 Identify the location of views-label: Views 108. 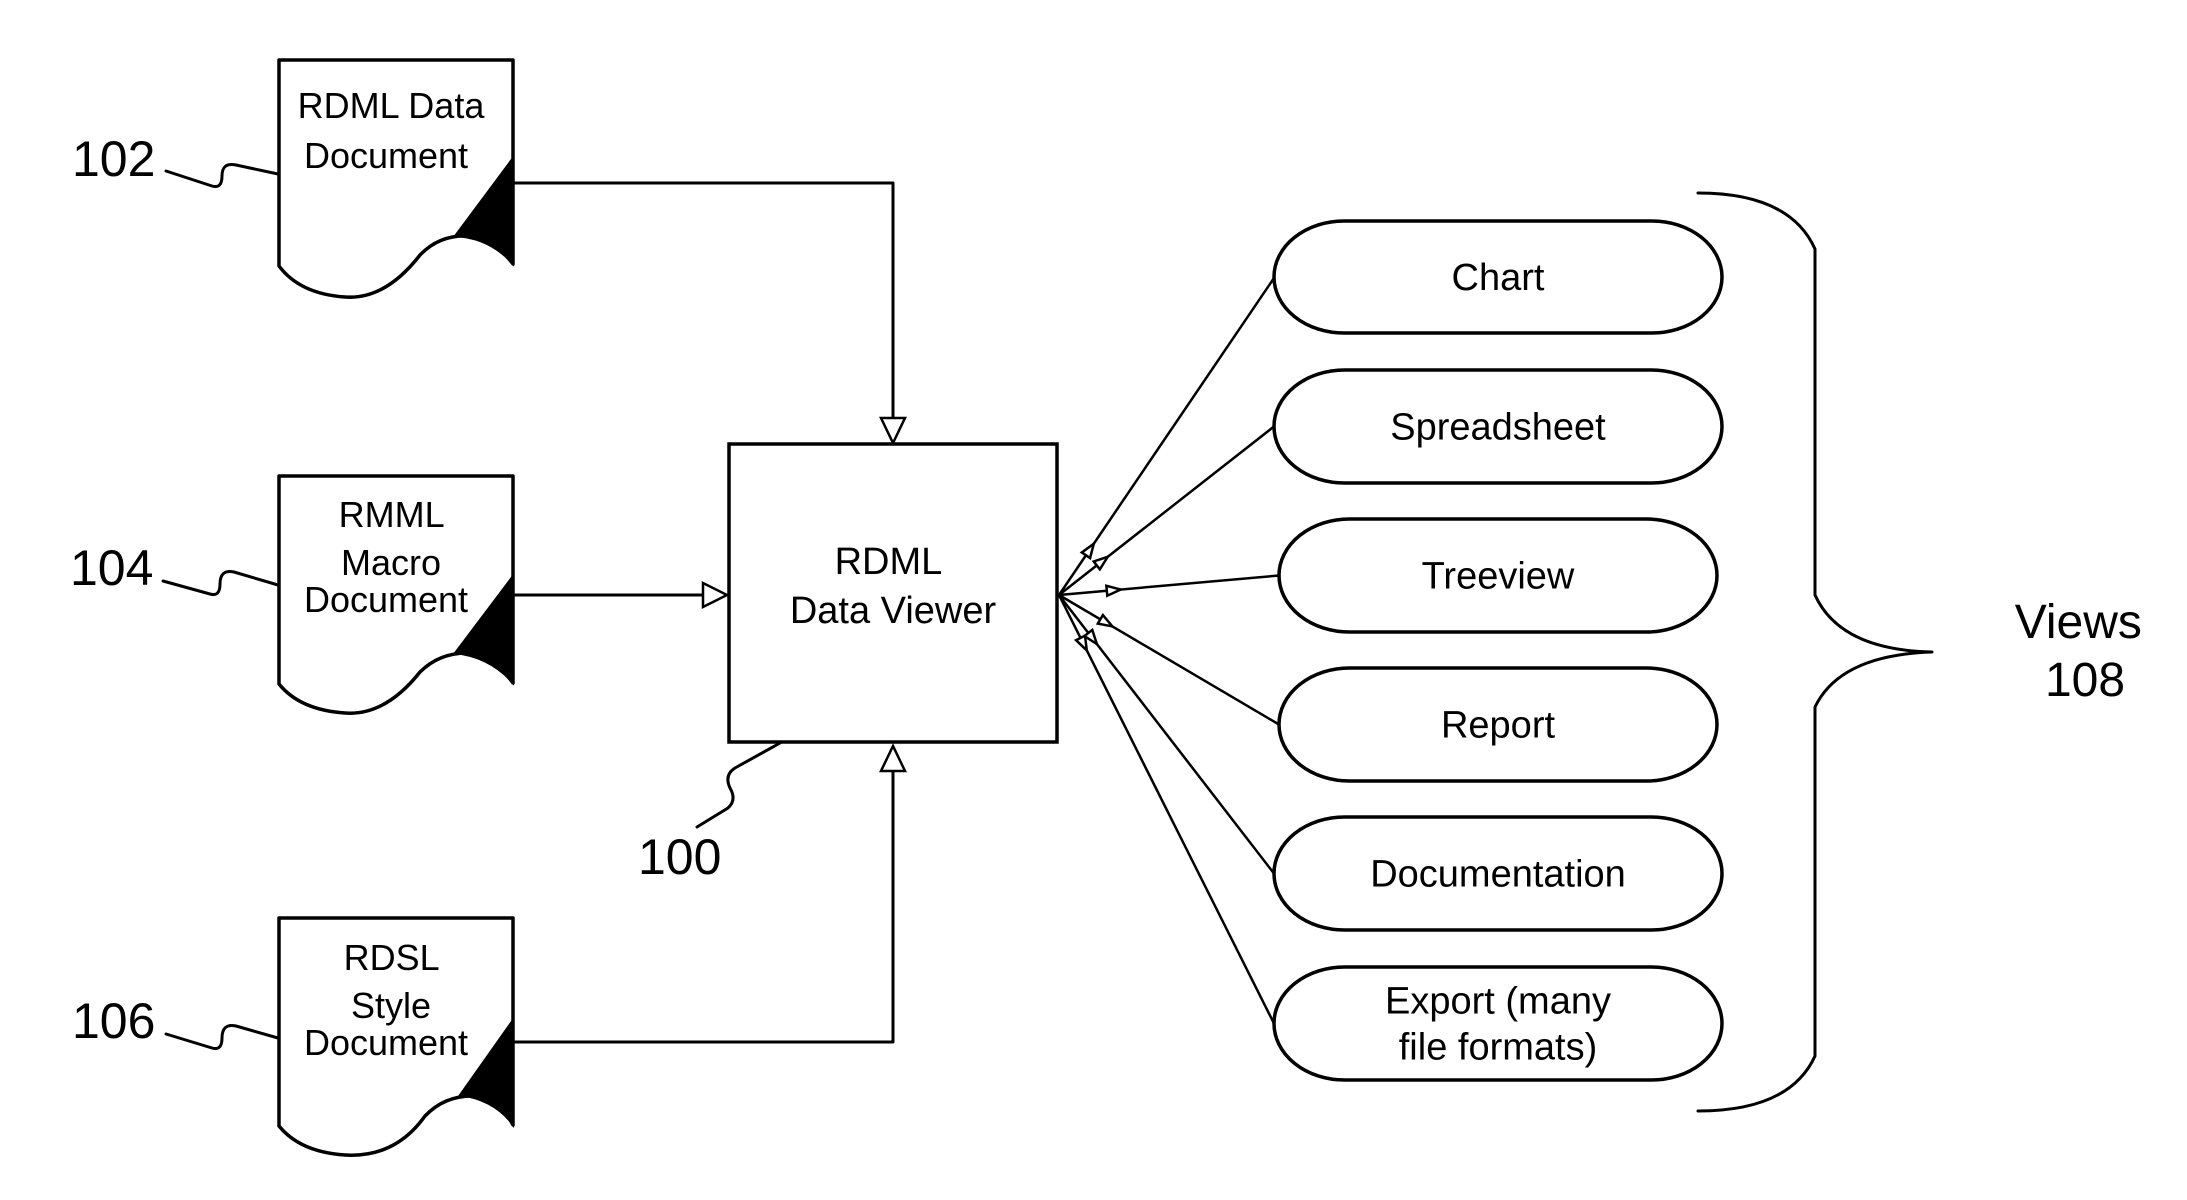
(2085, 651).